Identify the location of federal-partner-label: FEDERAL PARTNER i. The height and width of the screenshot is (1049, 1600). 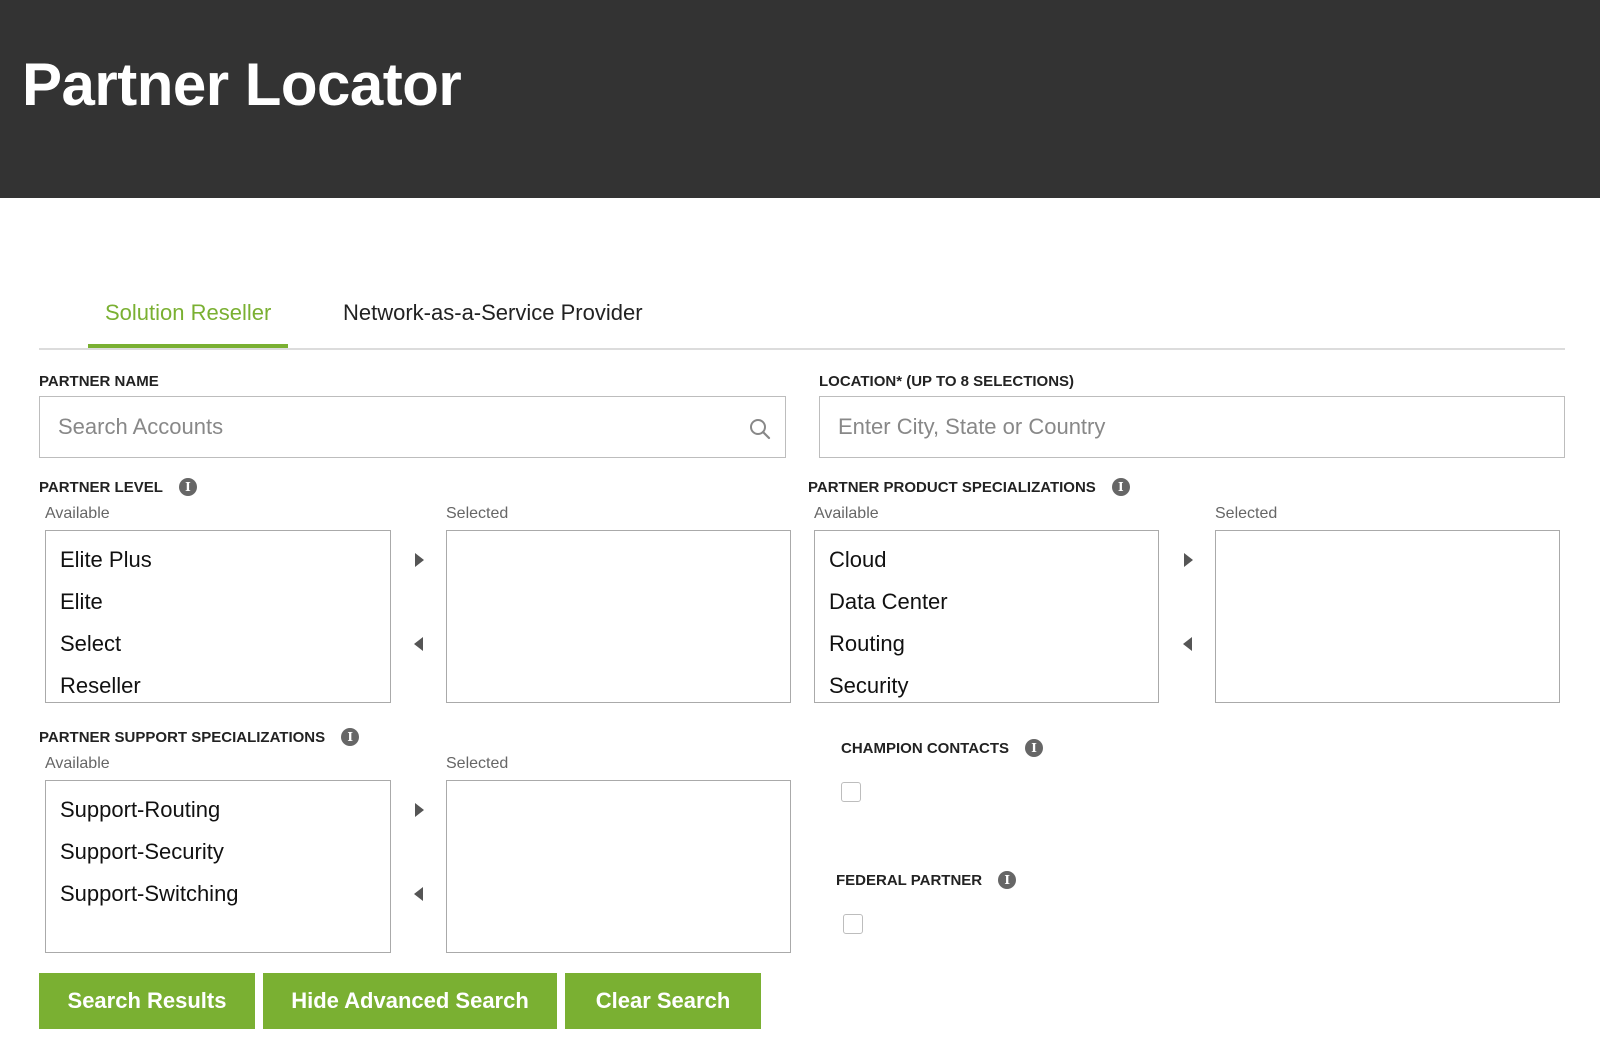
(926, 879).